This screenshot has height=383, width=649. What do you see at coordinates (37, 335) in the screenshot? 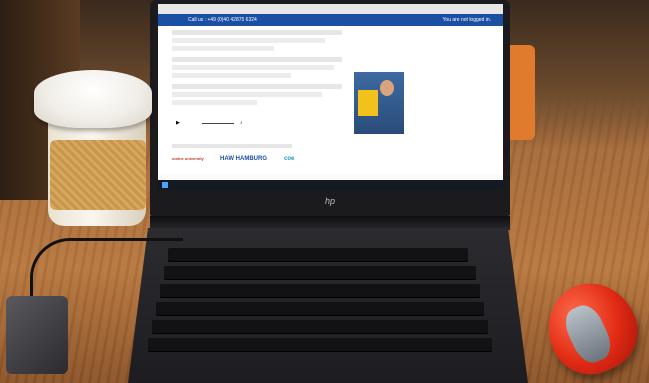
I see `usb-hub` at bounding box center [37, 335].